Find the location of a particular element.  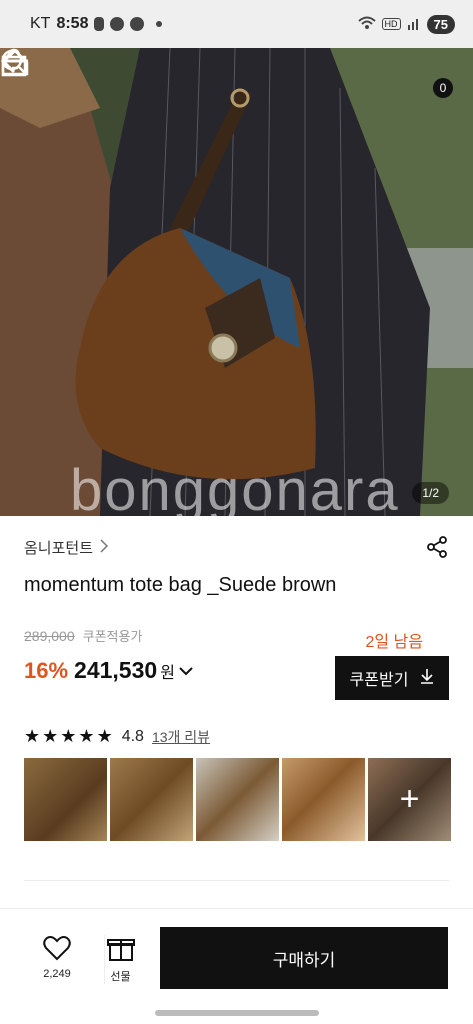

star-rating: ★ ★ ★ ★ ★ is located at coordinates (69, 736).